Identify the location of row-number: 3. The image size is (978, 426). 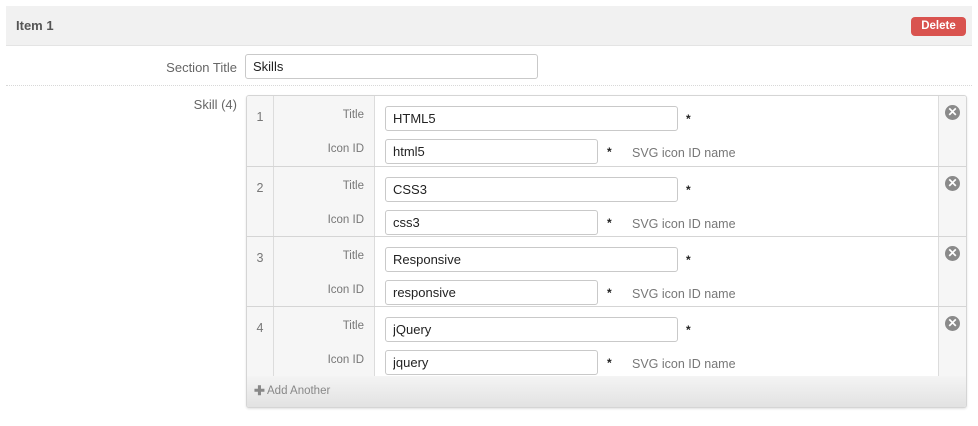
(260, 271).